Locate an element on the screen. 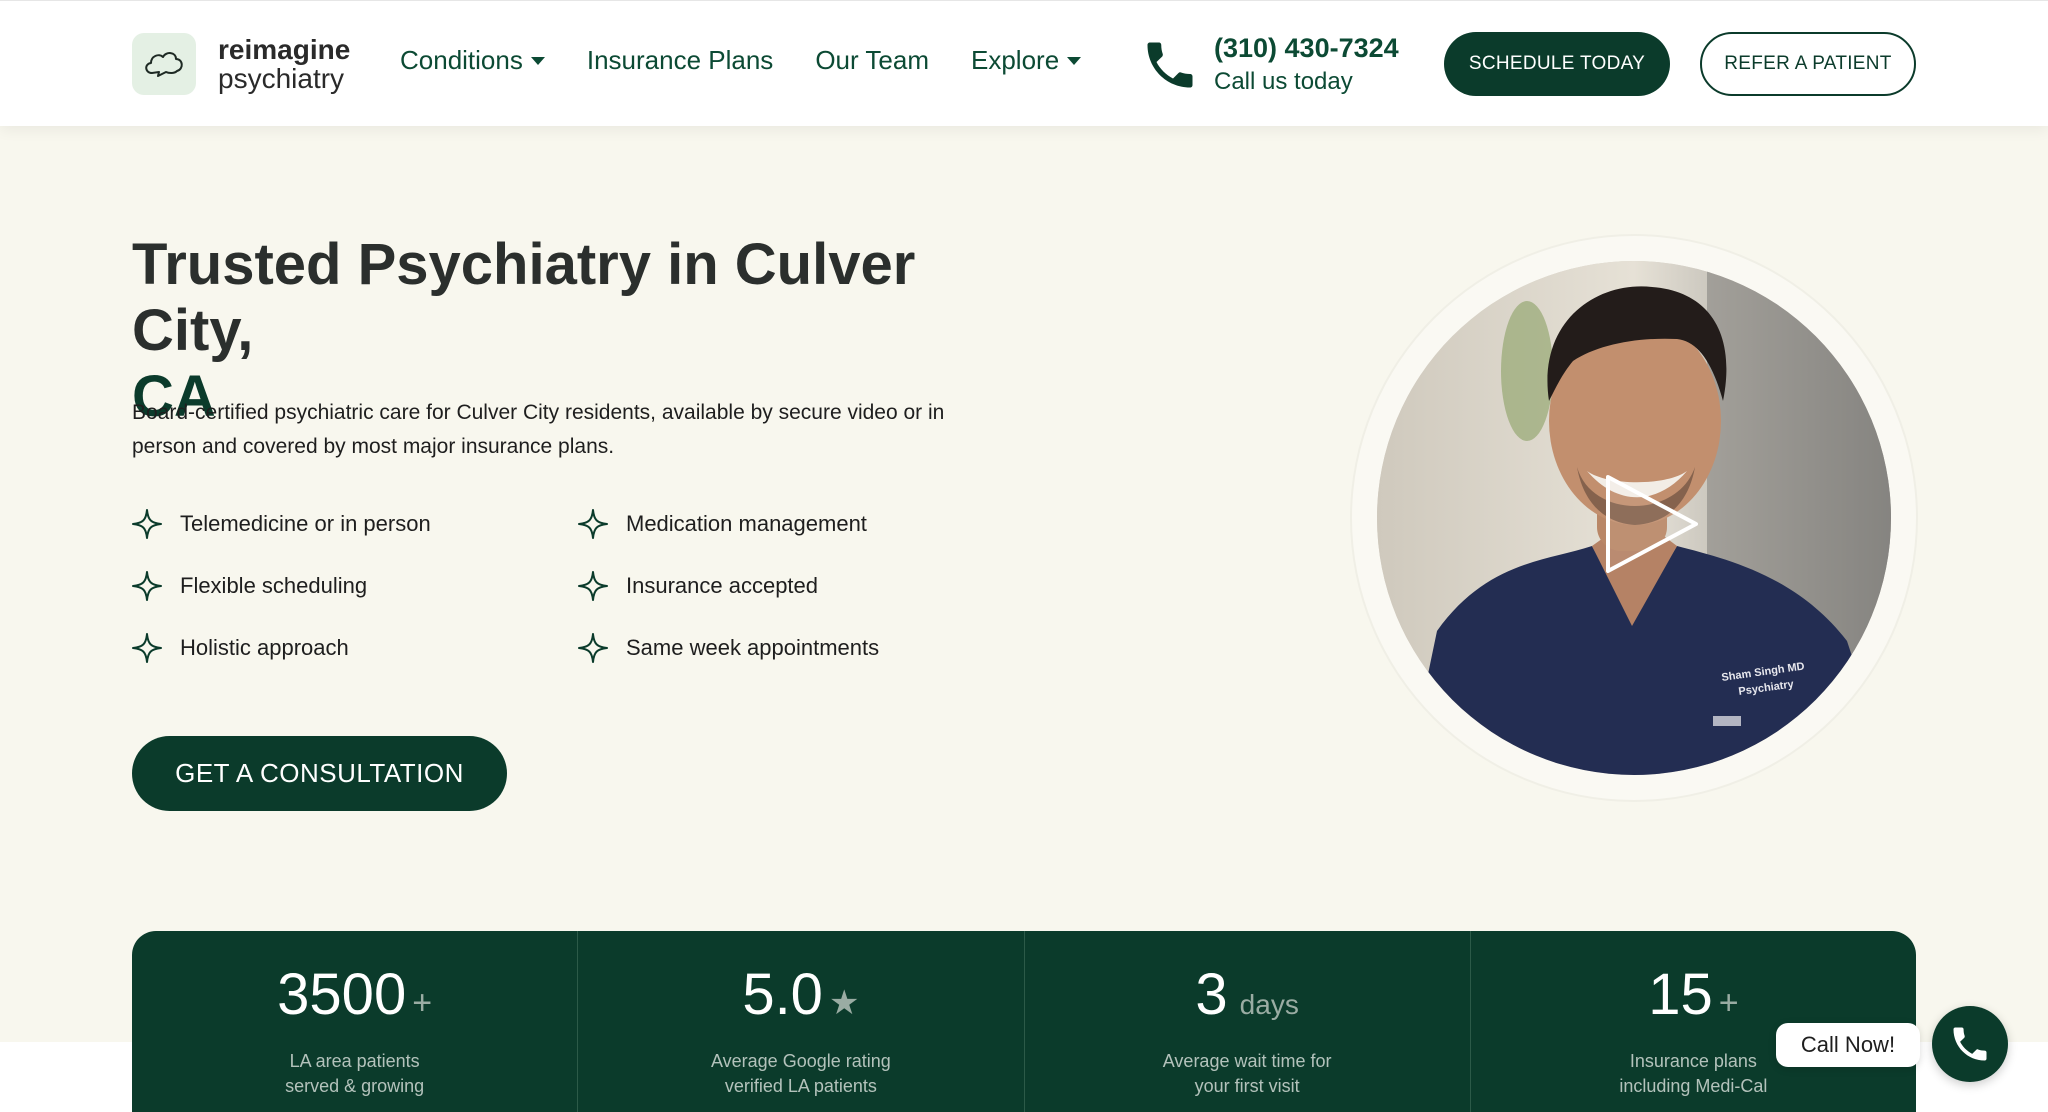  stat-value: 15 + is located at coordinates (1693, 994).